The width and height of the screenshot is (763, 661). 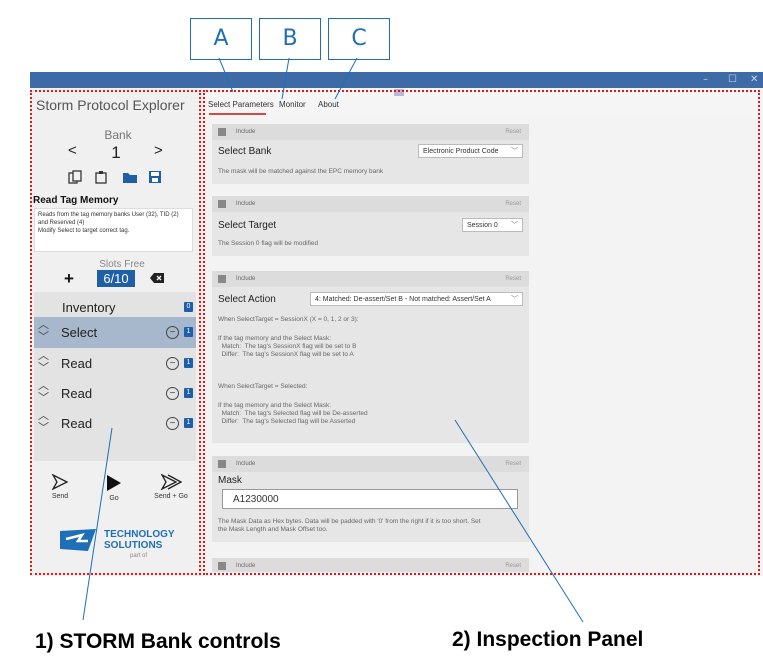 What do you see at coordinates (226, 75) in the screenshot?
I see `line-a` at bounding box center [226, 75].